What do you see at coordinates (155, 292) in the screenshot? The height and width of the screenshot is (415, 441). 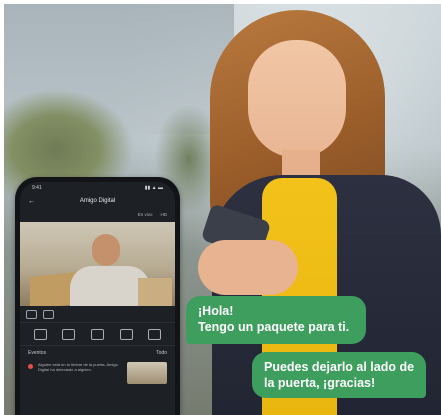 I see `parcel-box-small` at bounding box center [155, 292].